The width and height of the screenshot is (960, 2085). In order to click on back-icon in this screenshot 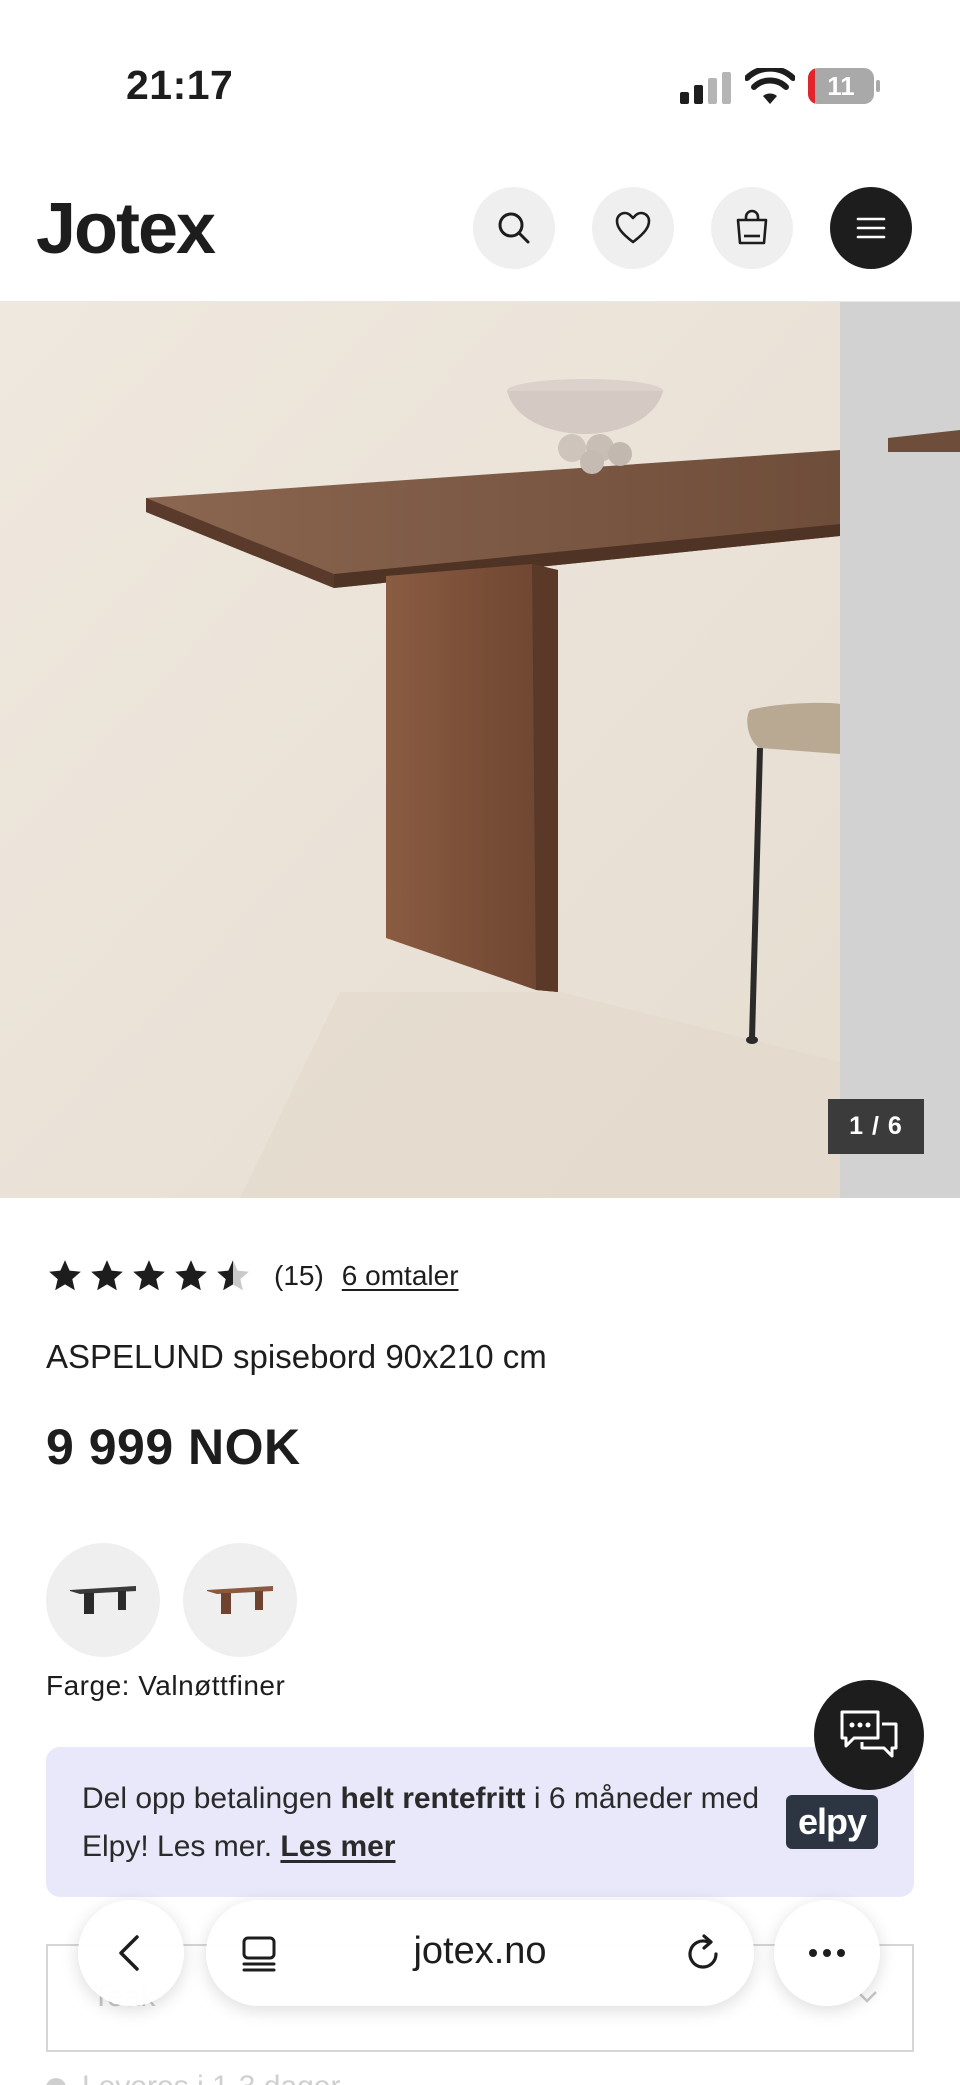, I will do `click(129, 1953)`.